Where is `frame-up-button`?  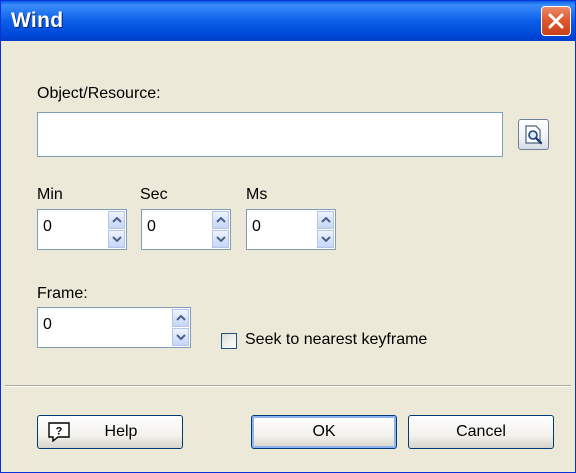 frame-up-button is located at coordinates (180, 318).